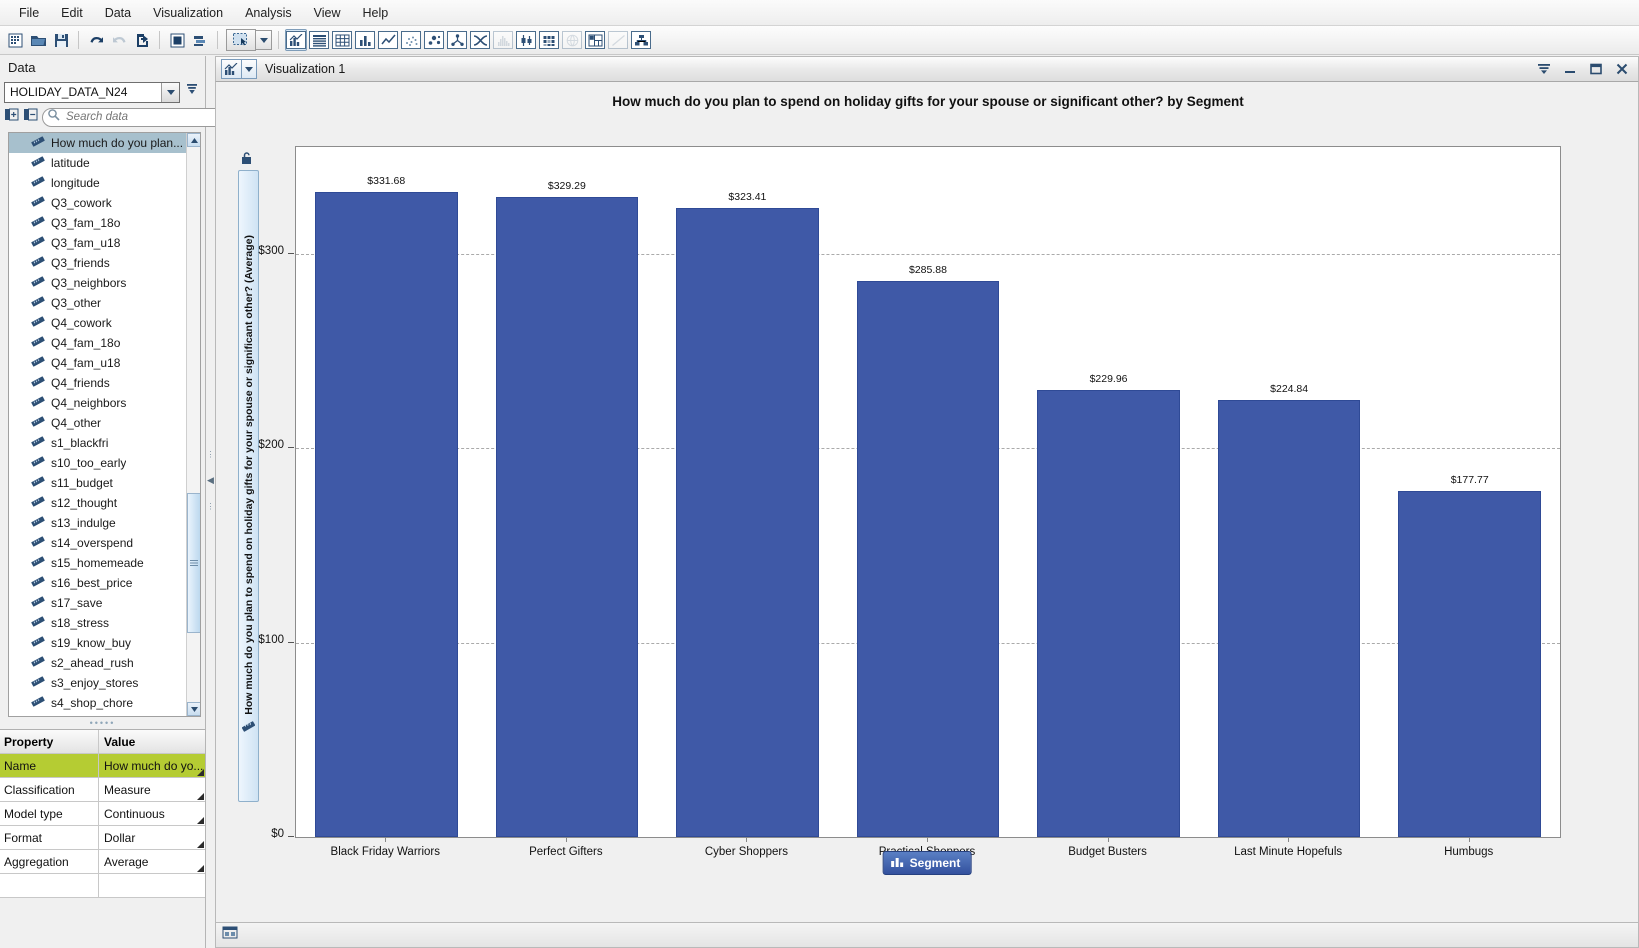 The width and height of the screenshot is (1639, 948). What do you see at coordinates (264, 40) in the screenshot?
I see `select-dropdown-caret-icon` at bounding box center [264, 40].